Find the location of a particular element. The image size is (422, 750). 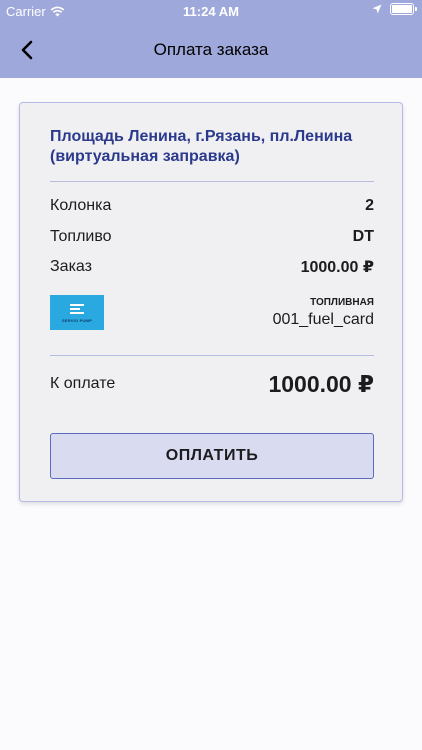

card-logo: SERVIO PUMP is located at coordinates (77, 312).